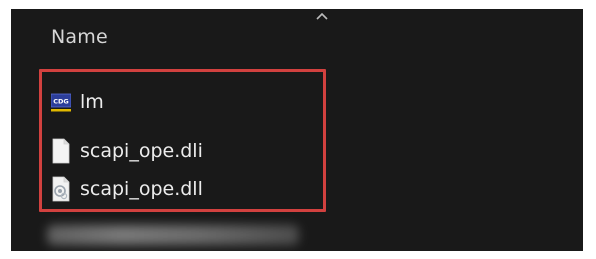 This screenshot has height=259, width=596. What do you see at coordinates (322, 16) in the screenshot?
I see `chevron-up-icon` at bounding box center [322, 16].